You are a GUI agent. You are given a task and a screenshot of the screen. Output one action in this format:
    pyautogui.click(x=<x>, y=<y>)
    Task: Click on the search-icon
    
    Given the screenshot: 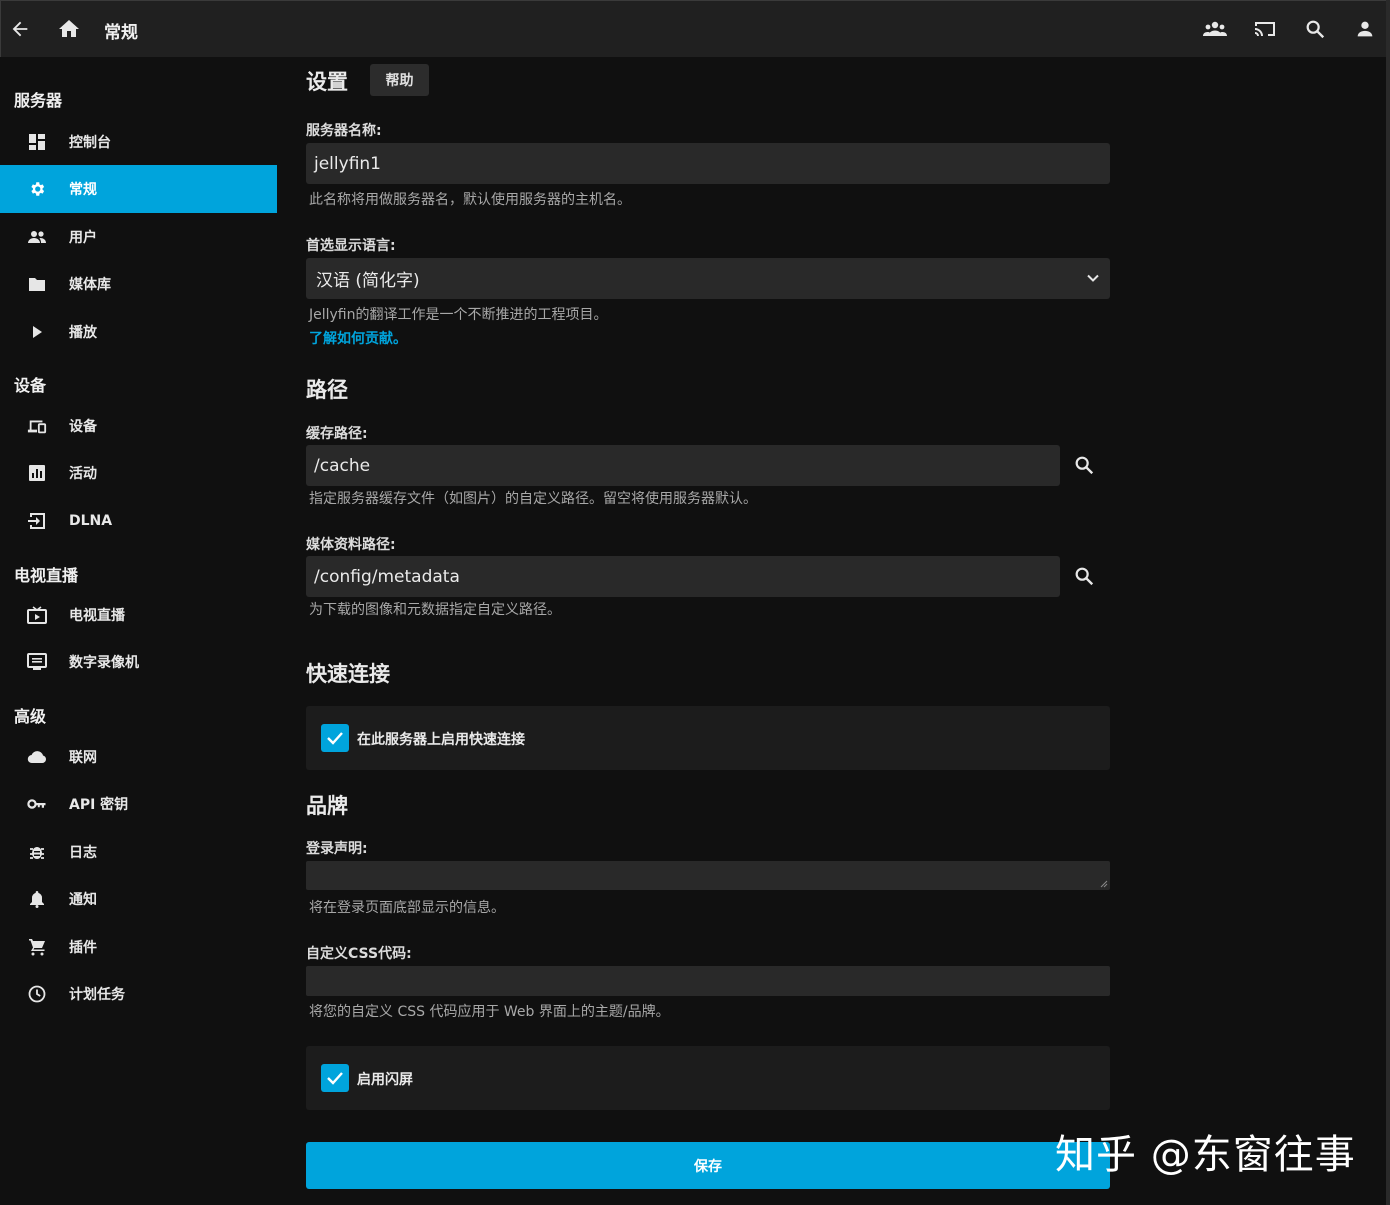 What is the action you would take?
    pyautogui.click(x=1315, y=29)
    